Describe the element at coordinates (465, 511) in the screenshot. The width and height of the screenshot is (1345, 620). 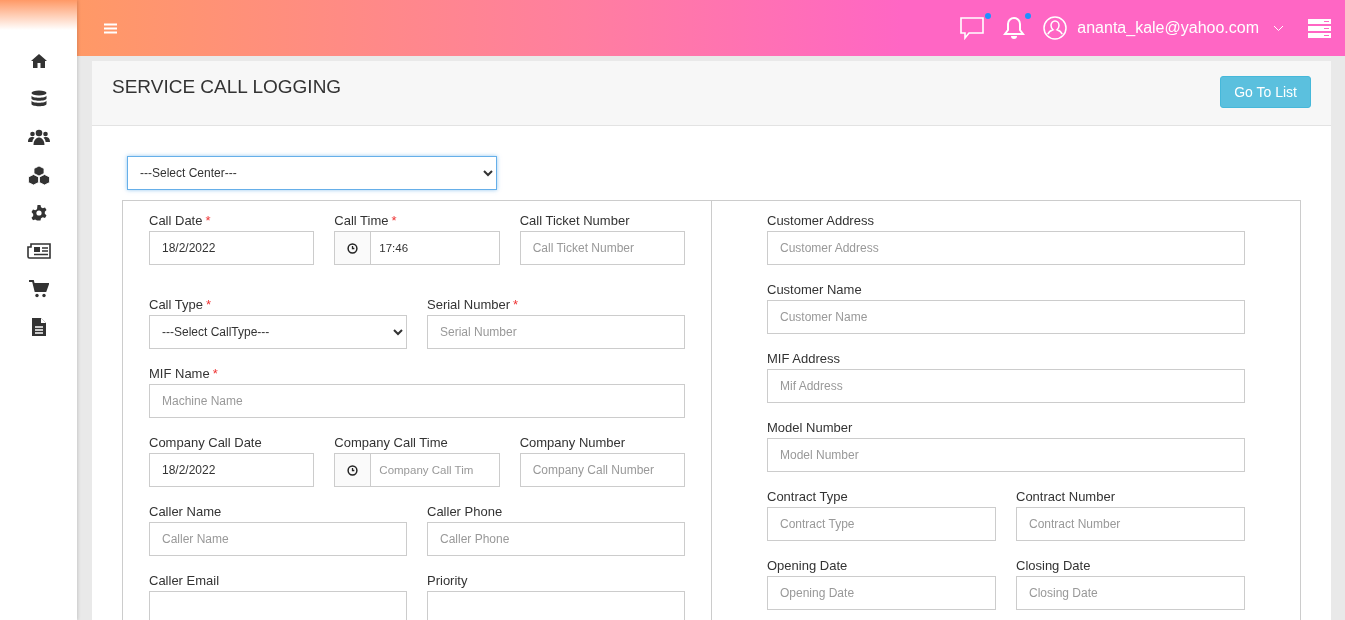
I see `field-label: Caller Phone` at that location.